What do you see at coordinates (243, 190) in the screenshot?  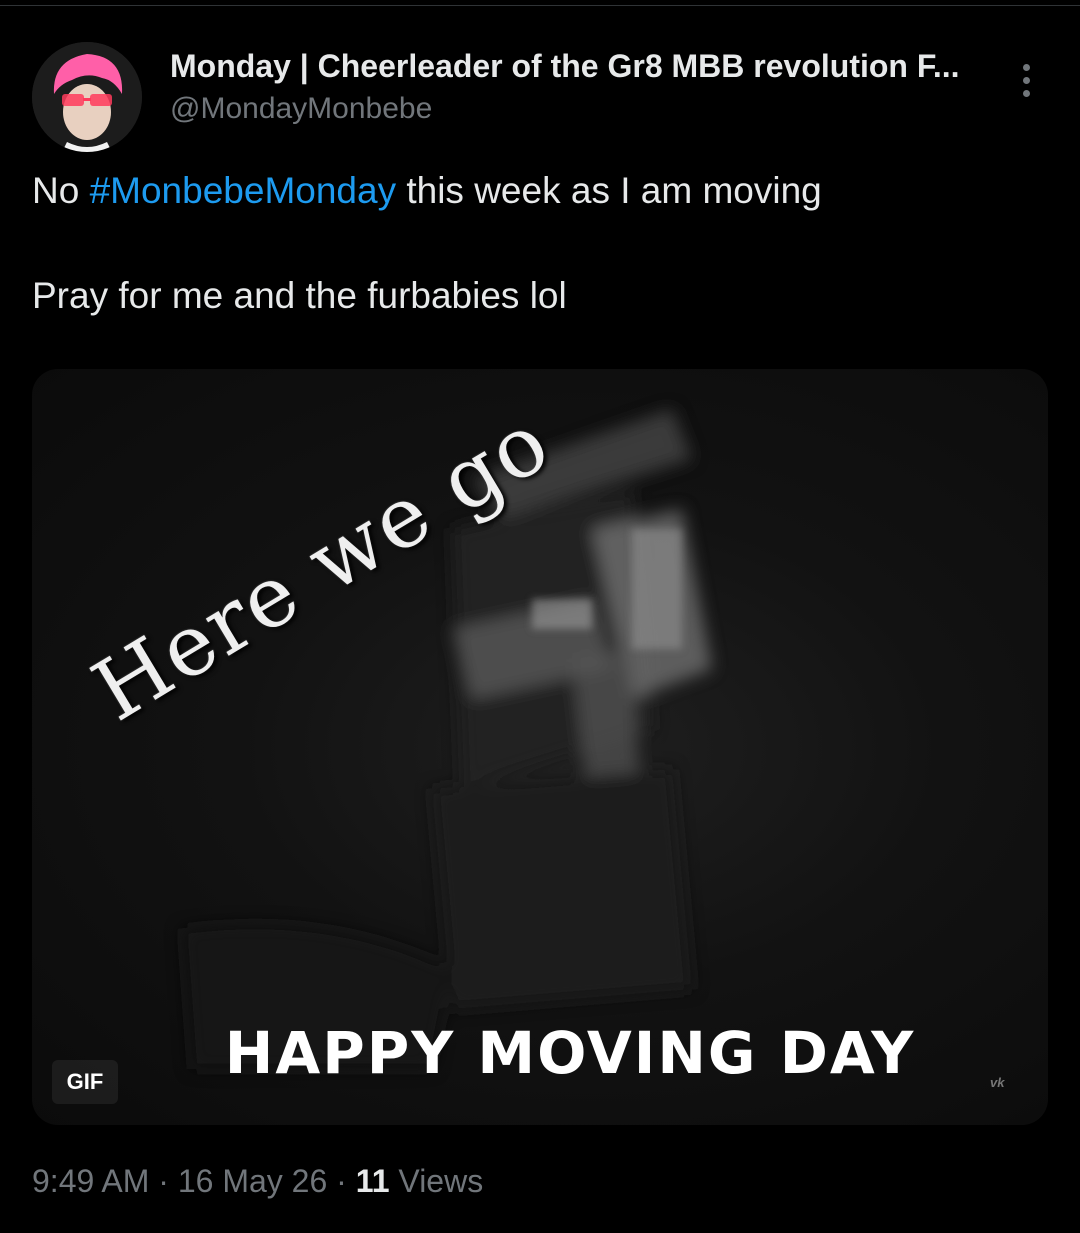 I see `hashtag-link: #MonbebeMonday` at bounding box center [243, 190].